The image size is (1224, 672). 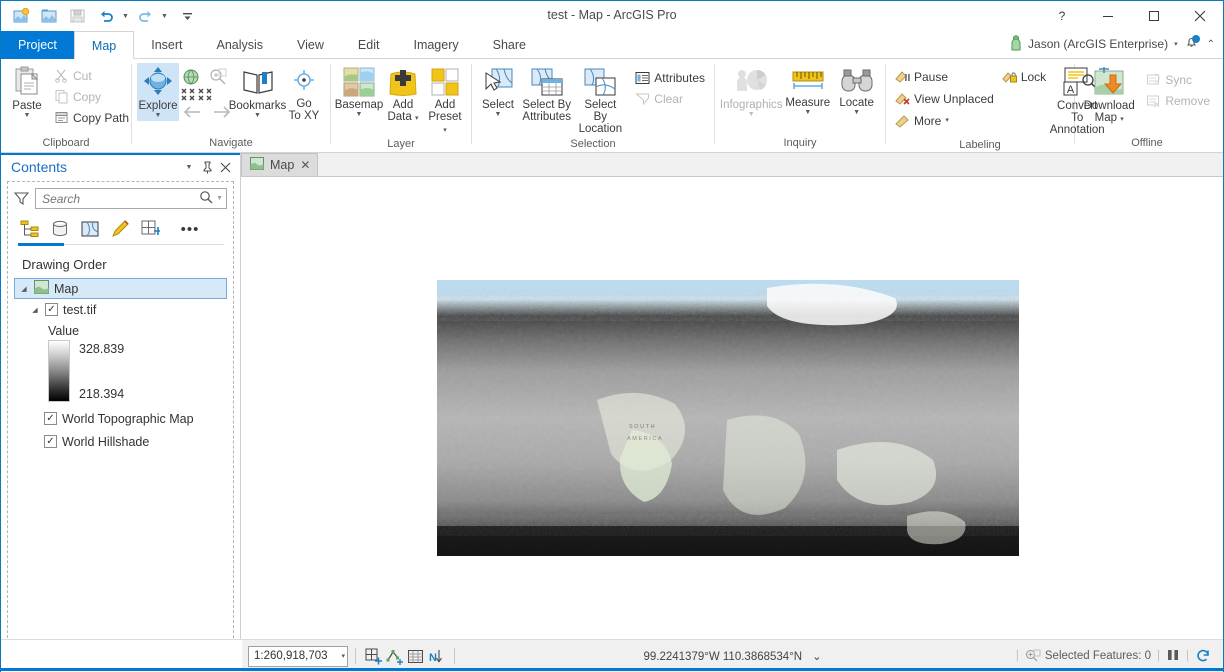 What do you see at coordinates (27, 92) in the screenshot?
I see `paste-button: Paste ▼` at bounding box center [27, 92].